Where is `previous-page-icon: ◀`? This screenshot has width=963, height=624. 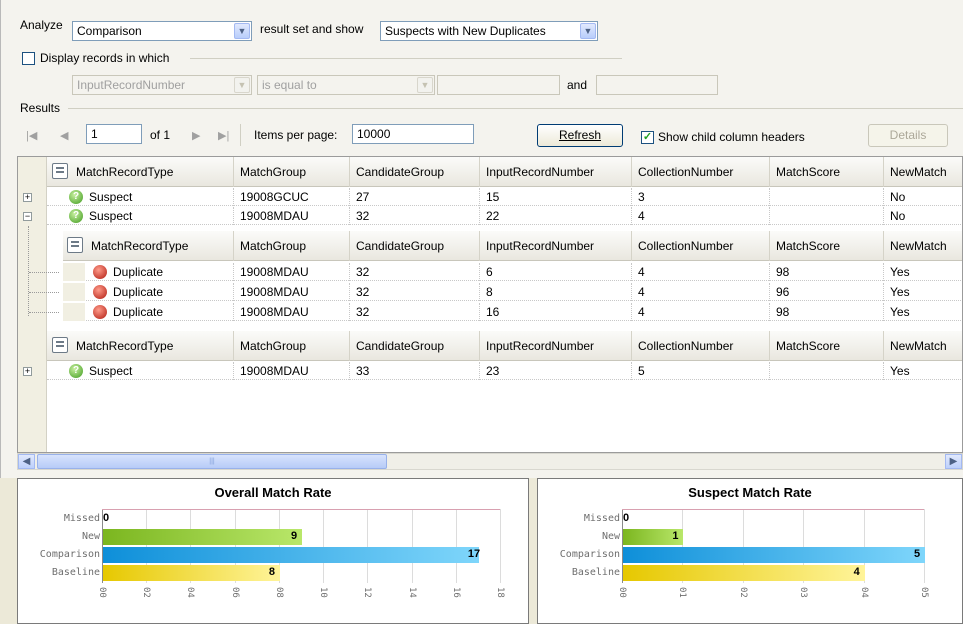 previous-page-icon: ◀ is located at coordinates (64, 135).